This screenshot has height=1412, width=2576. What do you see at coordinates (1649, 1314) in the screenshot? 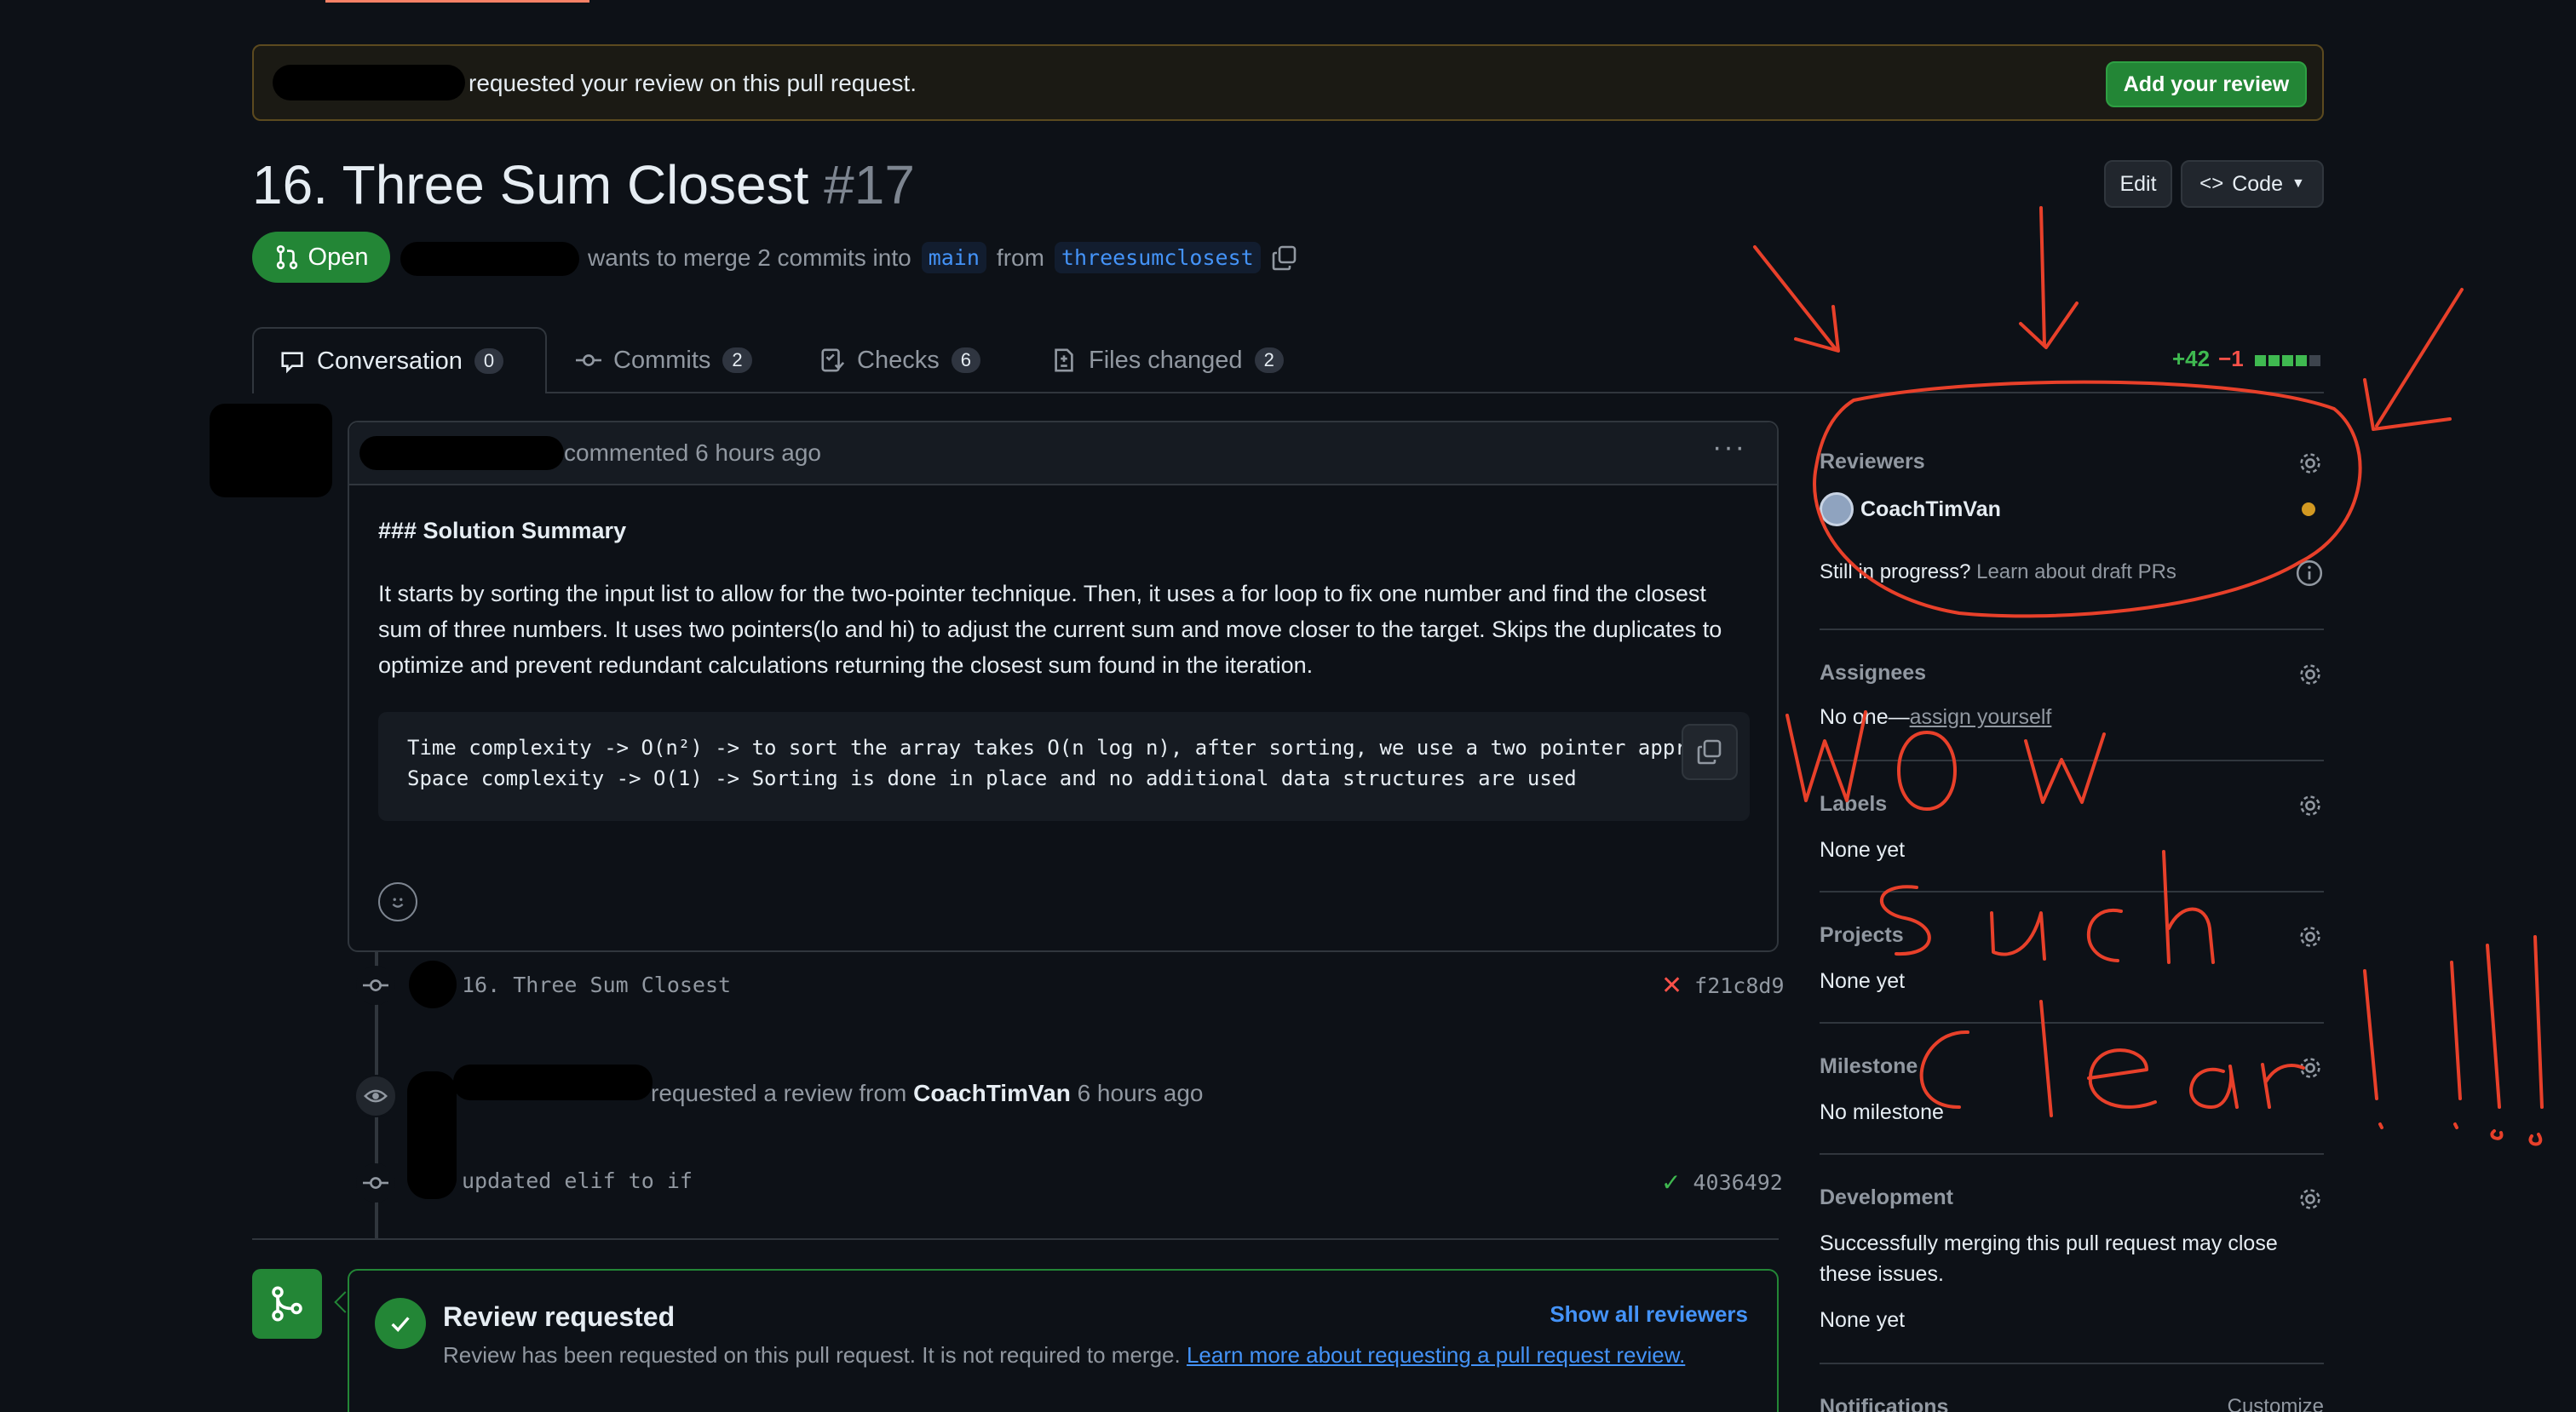
I see `show-all-reviewers-link: Show all reviewers` at bounding box center [1649, 1314].